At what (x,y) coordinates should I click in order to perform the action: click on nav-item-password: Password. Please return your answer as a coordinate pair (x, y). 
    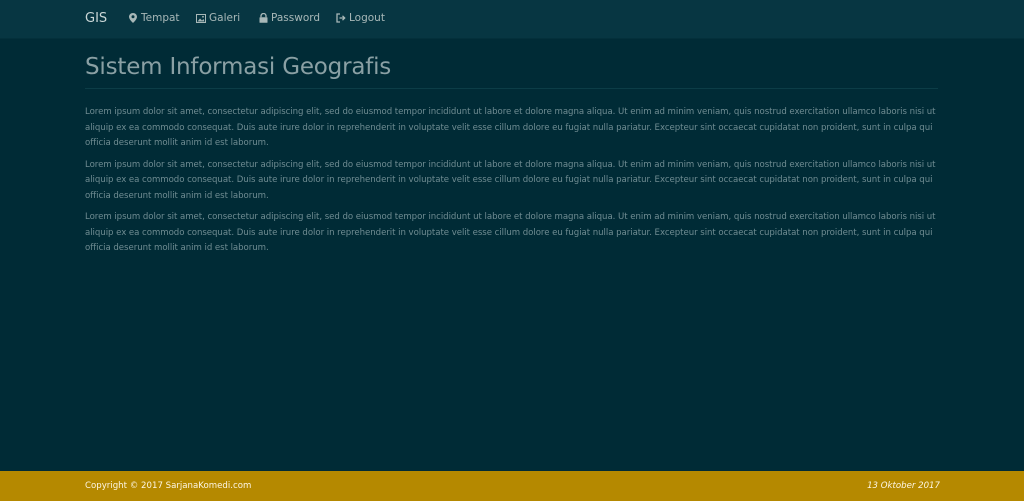
    Looking at the image, I should click on (289, 18).